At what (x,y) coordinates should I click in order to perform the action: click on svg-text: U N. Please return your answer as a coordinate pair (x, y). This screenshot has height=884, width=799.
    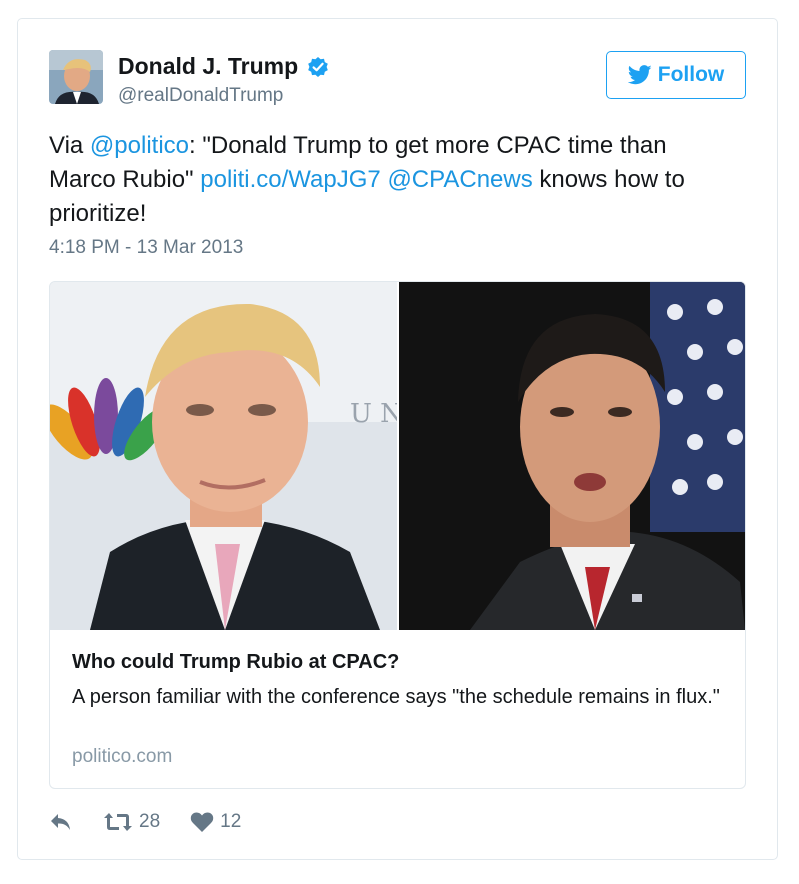
    Looking at the image, I should click on (376, 414).